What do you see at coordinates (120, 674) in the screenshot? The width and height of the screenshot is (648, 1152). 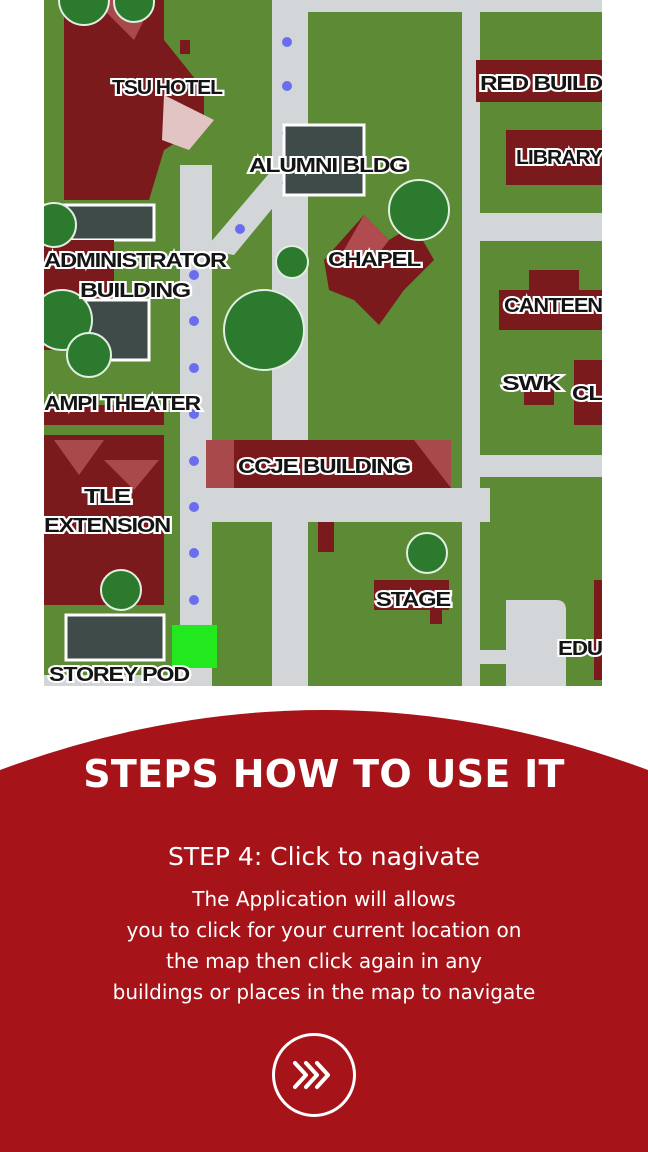 I see `label-storey-pod: STOREY POD` at bounding box center [120, 674].